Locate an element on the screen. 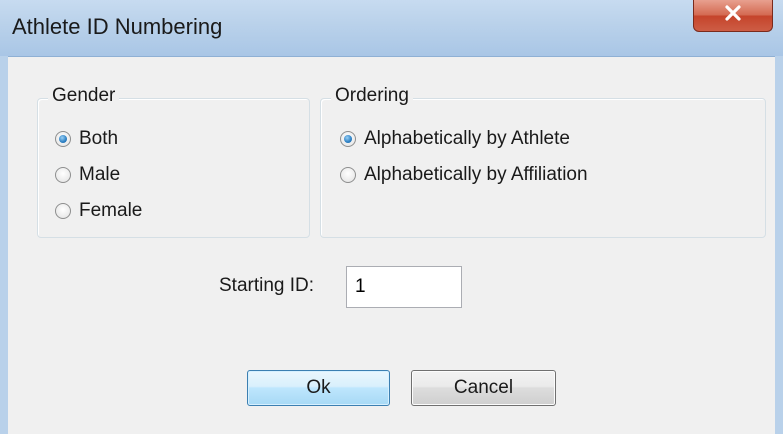  ok-button-label: Ok is located at coordinates (318, 387).